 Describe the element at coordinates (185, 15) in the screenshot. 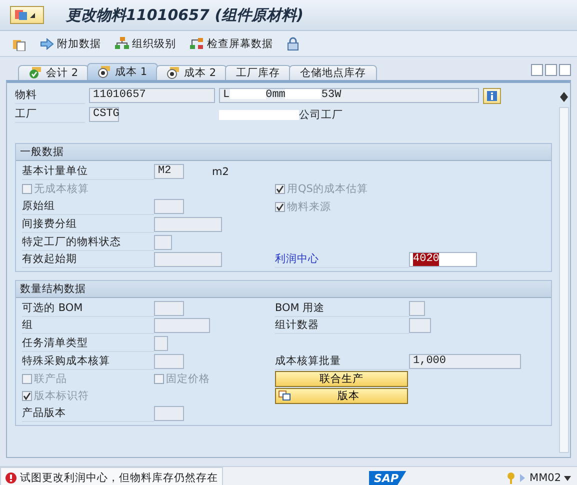

I see `window-title: 更改物料11010657 (组件原材料)` at that location.